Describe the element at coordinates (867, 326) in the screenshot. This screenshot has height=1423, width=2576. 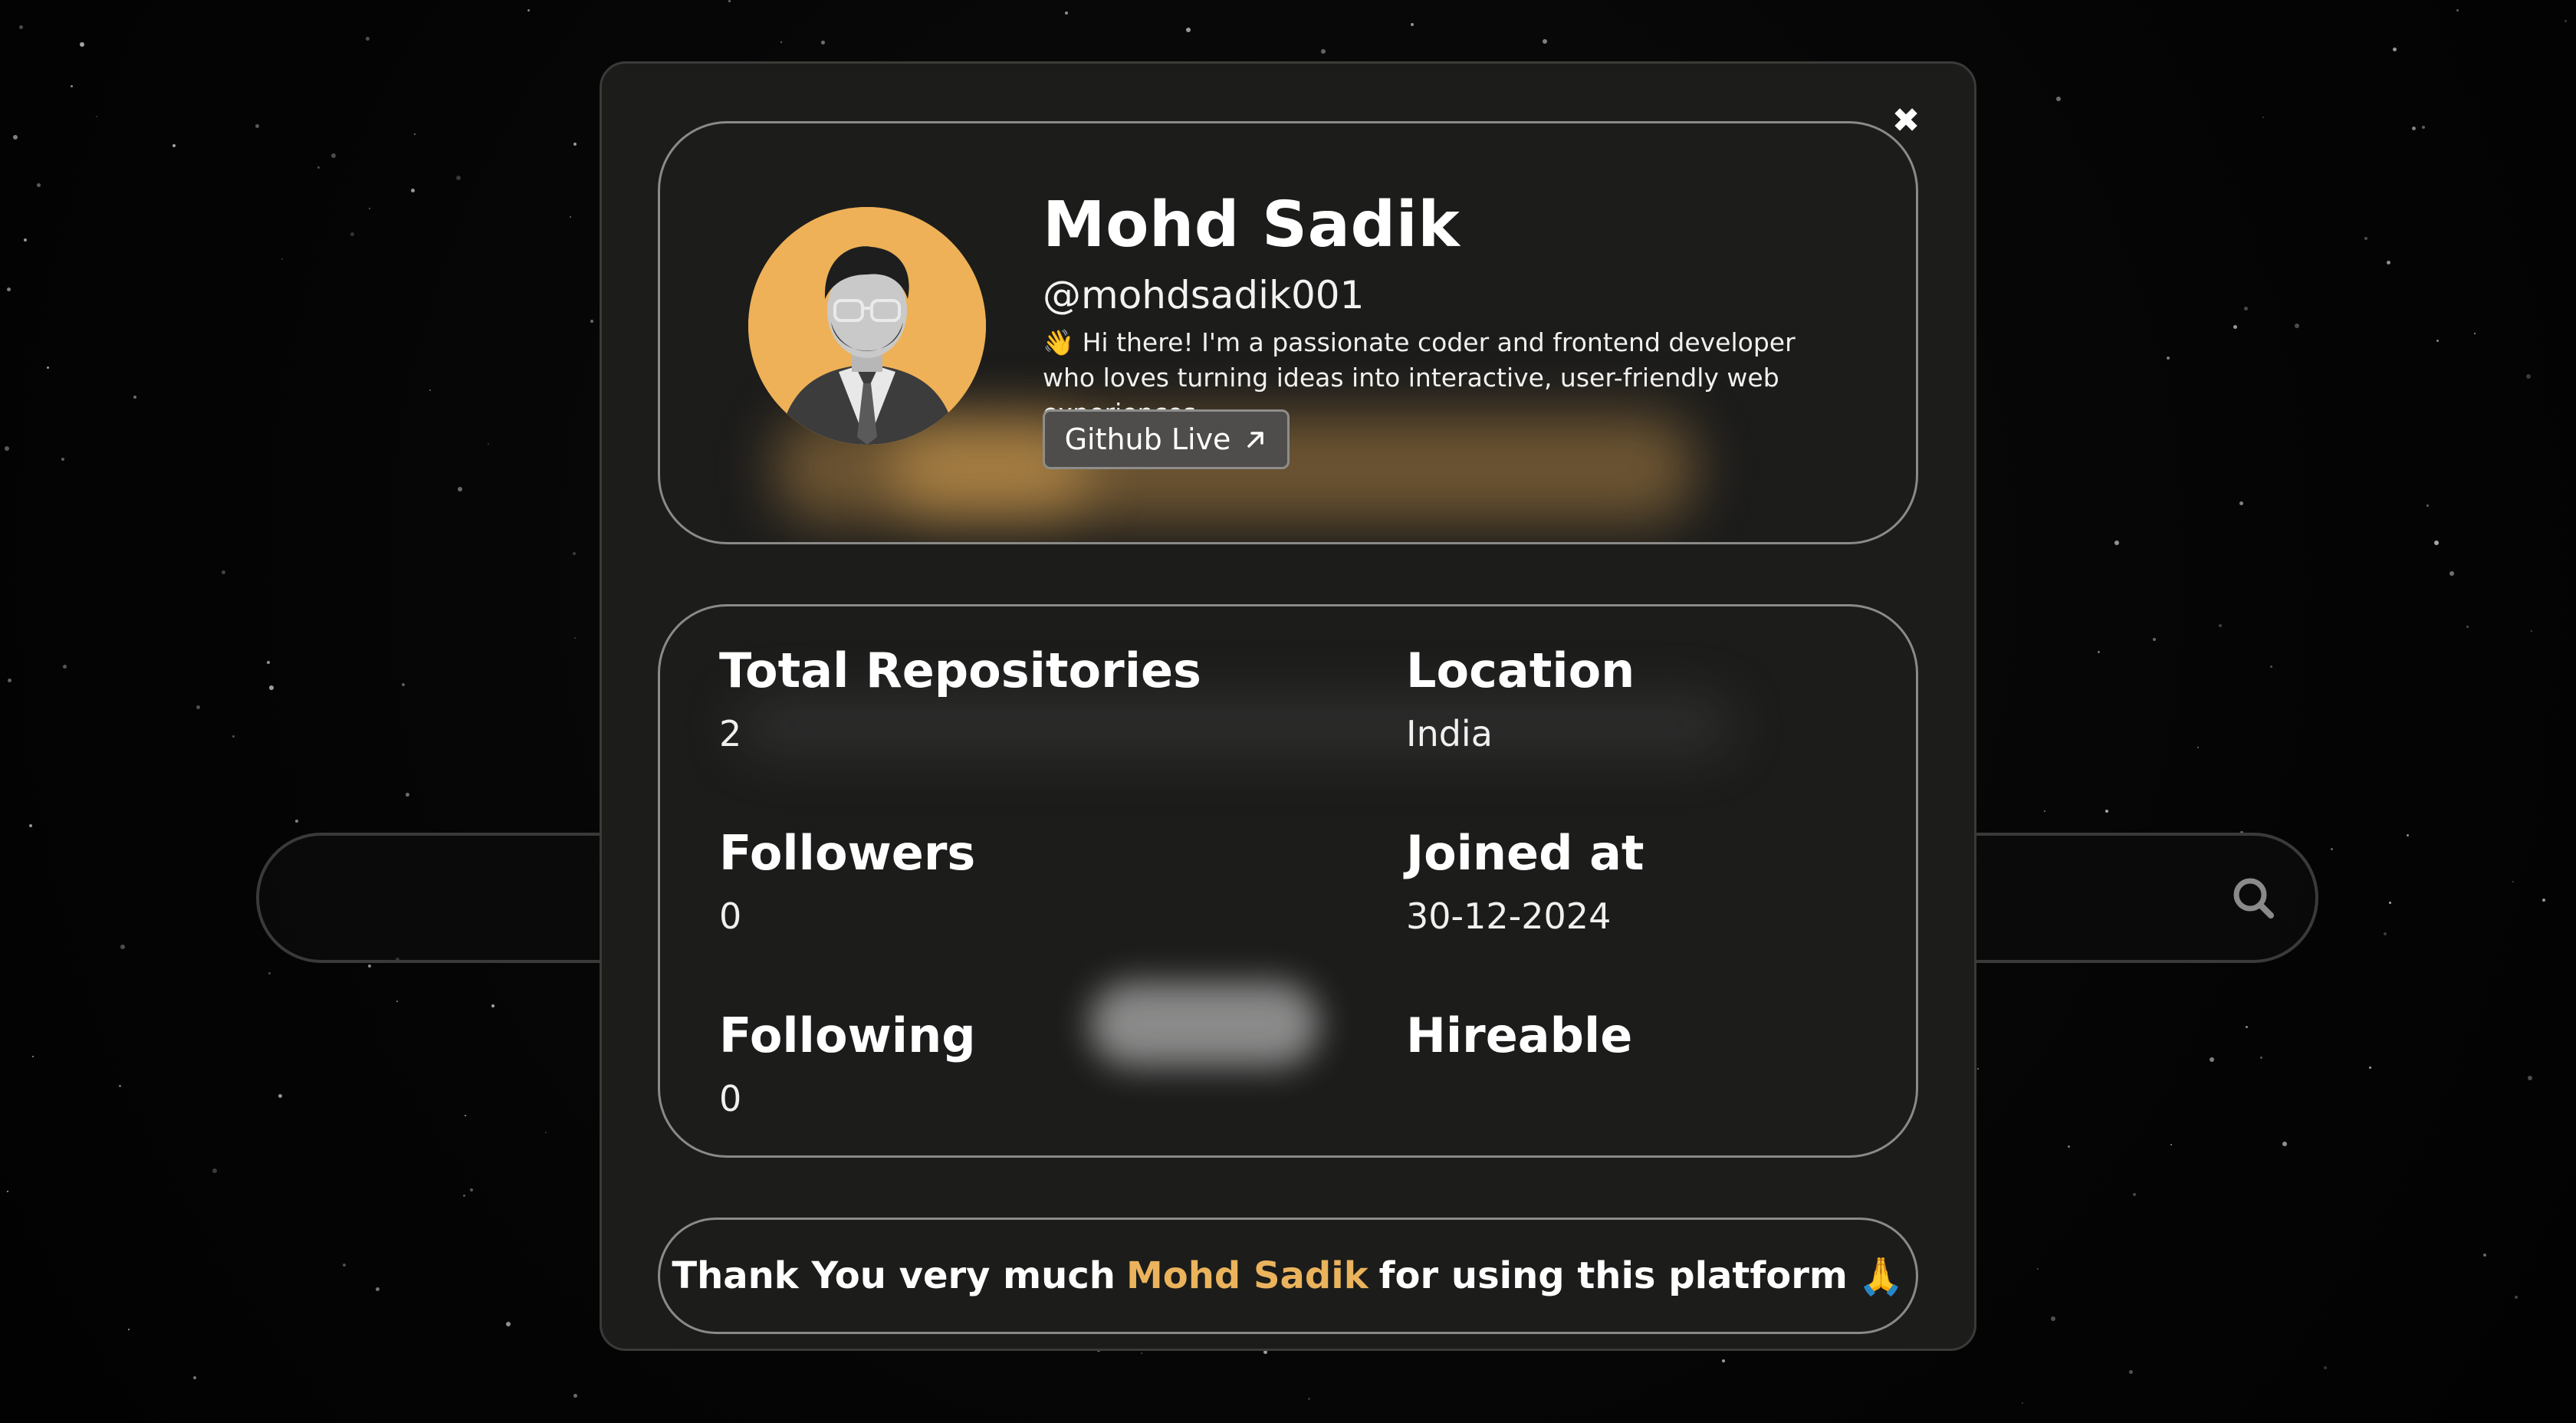
I see `avatar` at that location.